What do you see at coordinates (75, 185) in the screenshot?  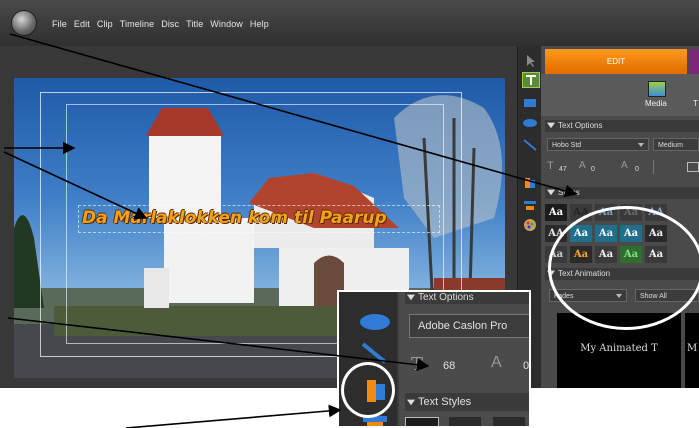 I see `arrow-to-title-text` at bounding box center [75, 185].